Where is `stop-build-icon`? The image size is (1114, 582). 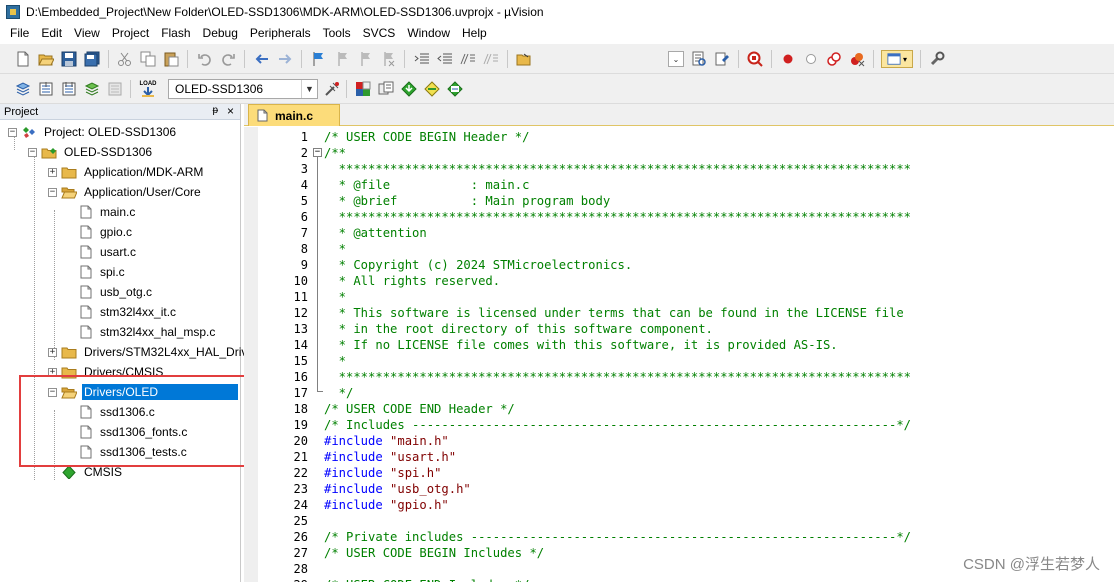
stop-build-icon is located at coordinates (115, 89).